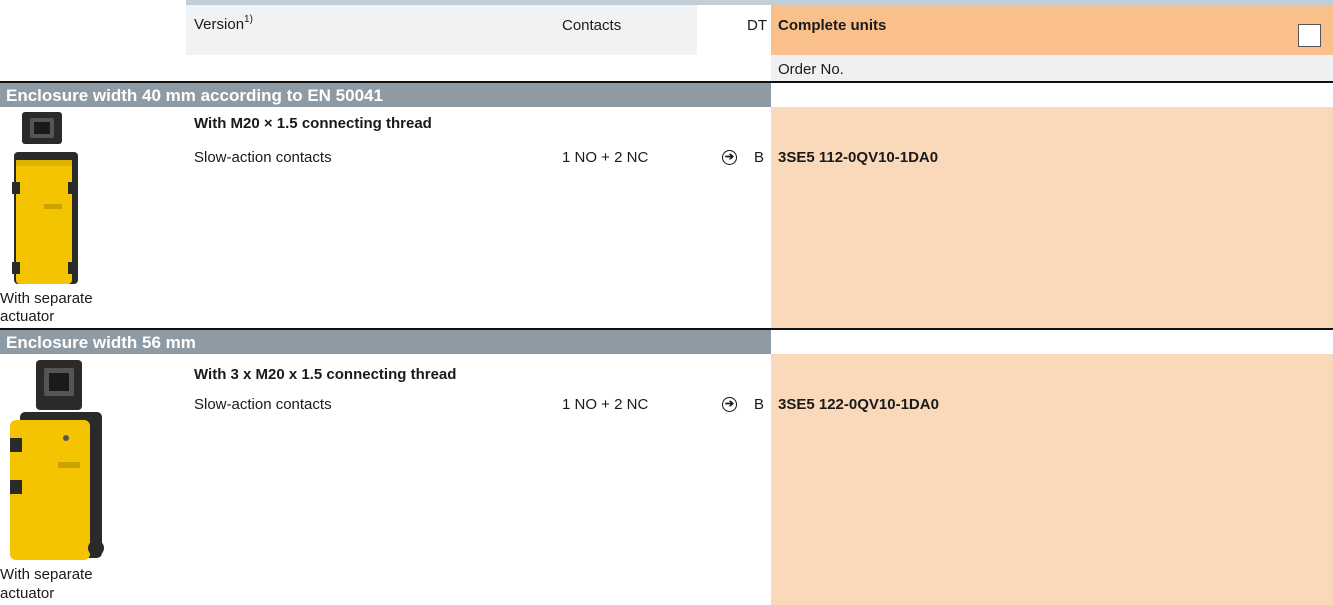 The width and height of the screenshot is (1333, 605). I want to click on header-order-no-cell, so click(1052, 68).